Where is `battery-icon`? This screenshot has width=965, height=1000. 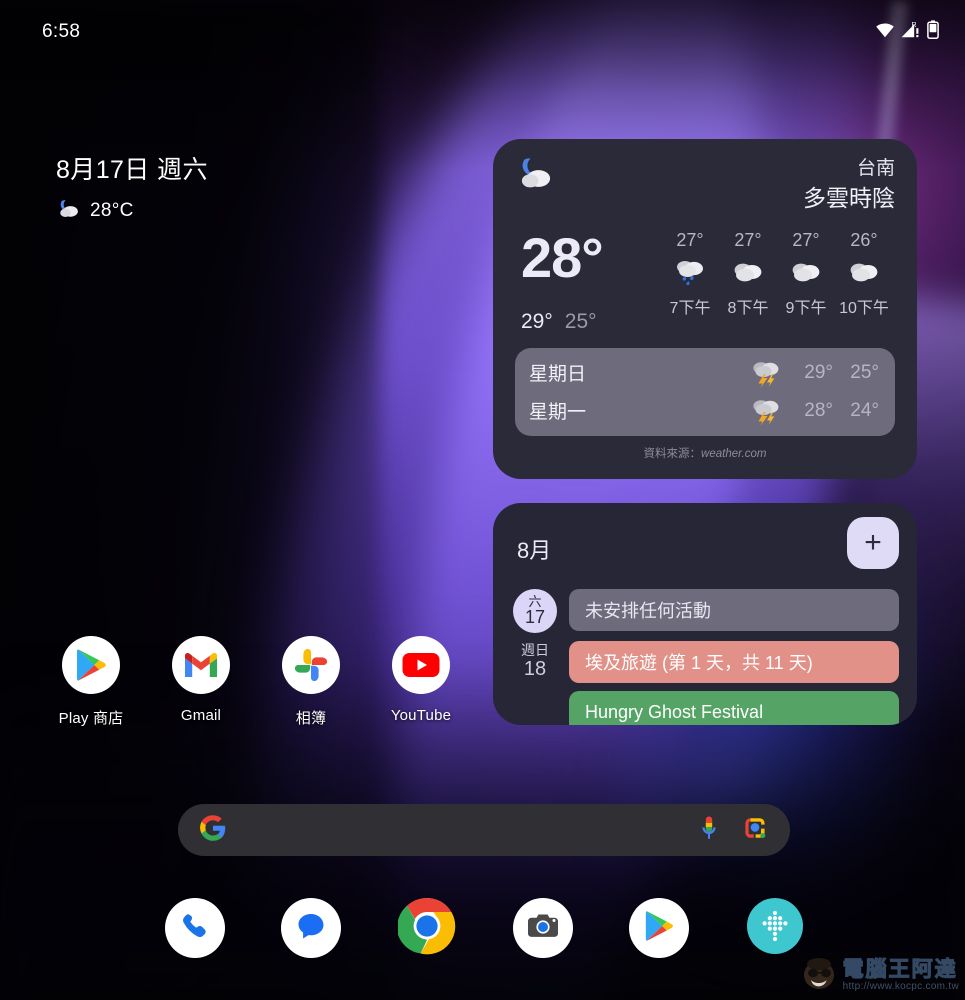
battery-icon is located at coordinates (933, 32).